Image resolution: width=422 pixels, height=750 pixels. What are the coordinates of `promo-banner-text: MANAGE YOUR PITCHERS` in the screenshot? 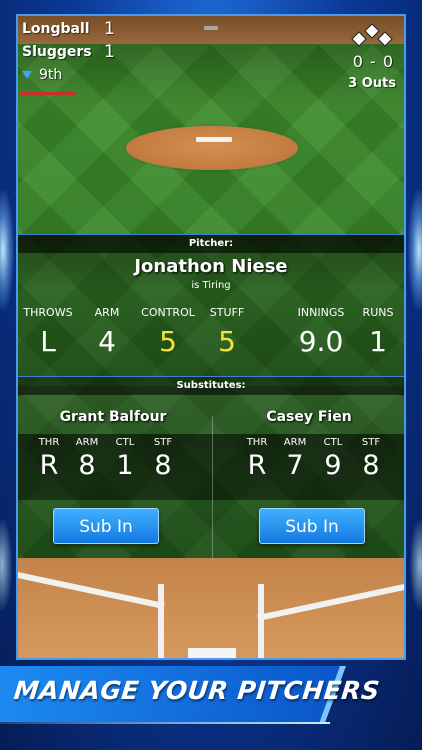 It's located at (197, 690).